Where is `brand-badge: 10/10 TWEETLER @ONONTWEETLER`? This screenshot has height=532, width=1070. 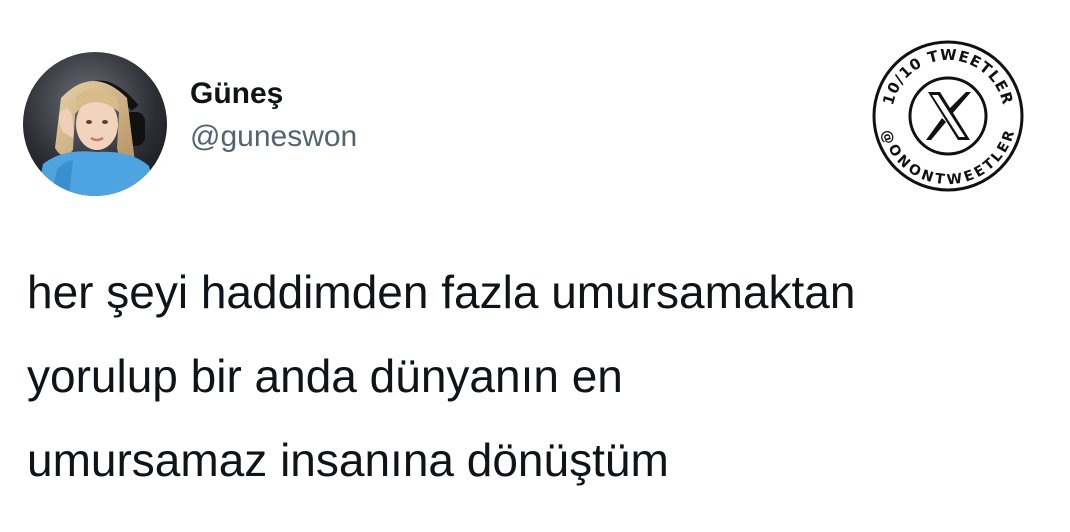 brand-badge: 10/10 TWEETLER @ONONTWEETLER is located at coordinates (948, 116).